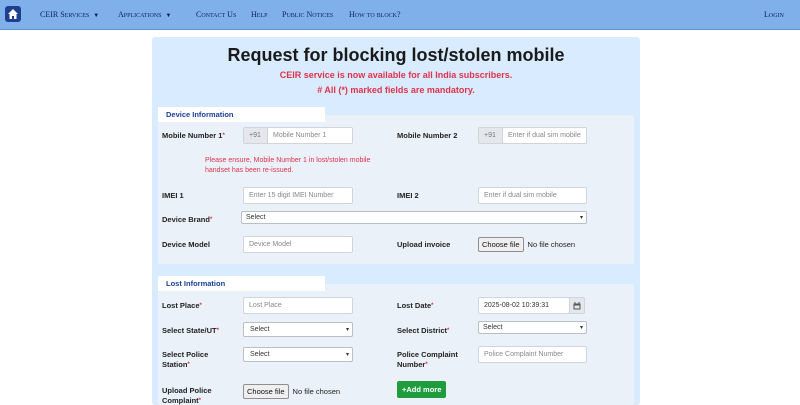  What do you see at coordinates (255, 135) in the screenshot?
I see `mobile-number-1-prefix: +91` at bounding box center [255, 135].